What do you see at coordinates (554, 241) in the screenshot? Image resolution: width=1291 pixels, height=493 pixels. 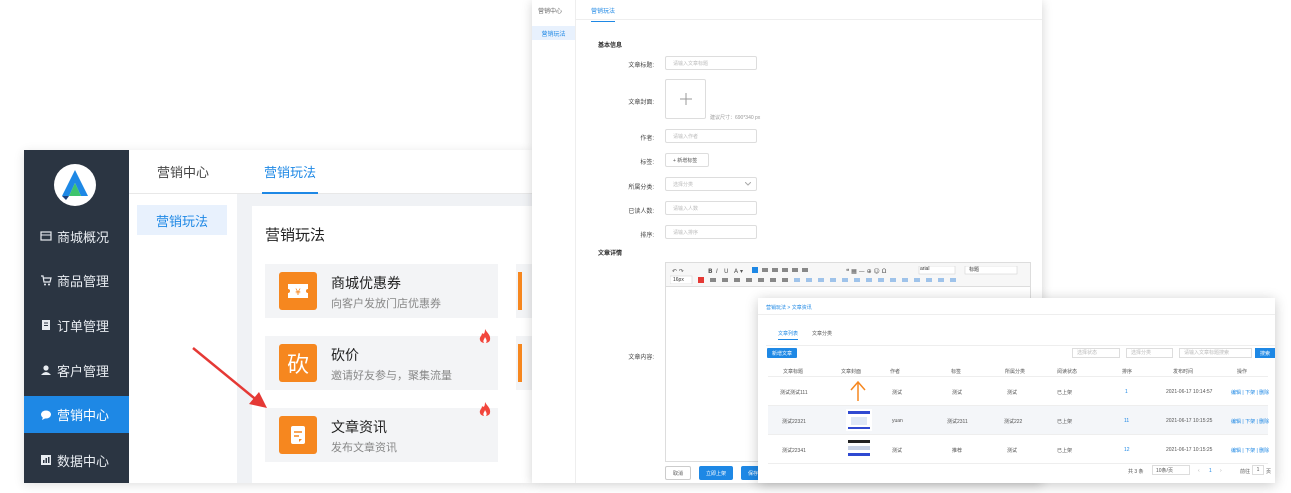 I see `editor-sidebar: 营销中心 营销玩法` at bounding box center [554, 241].